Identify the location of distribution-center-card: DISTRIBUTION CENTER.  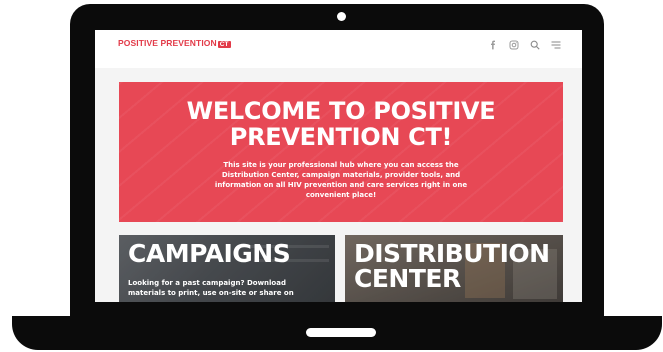
(454, 268).